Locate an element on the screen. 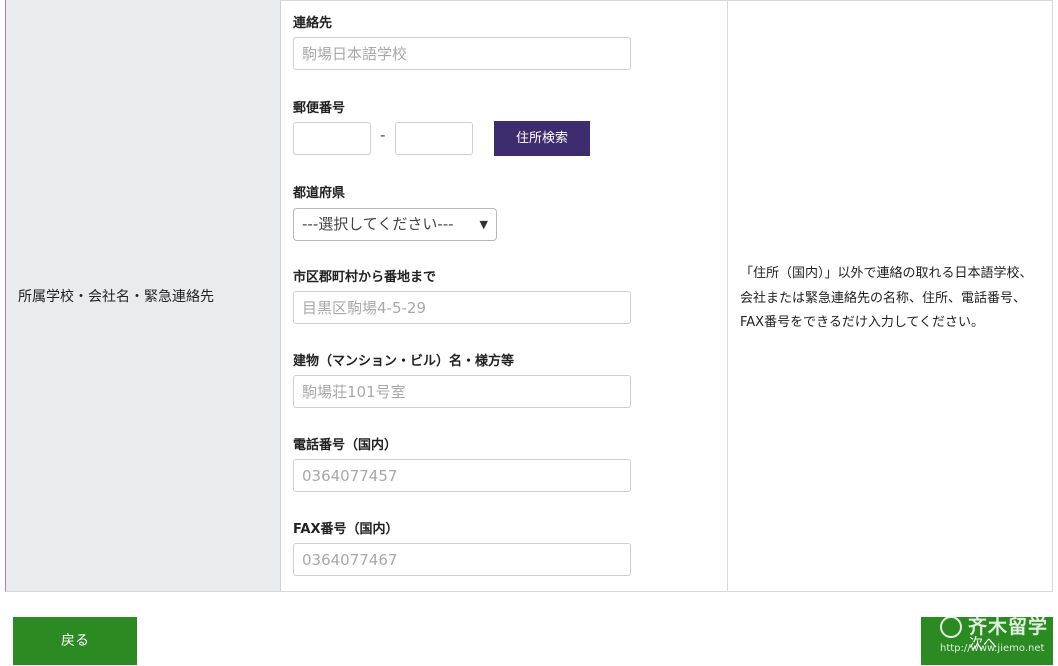 The height and width of the screenshot is (666, 1058). contact-label: 連絡先 is located at coordinates (313, 23).